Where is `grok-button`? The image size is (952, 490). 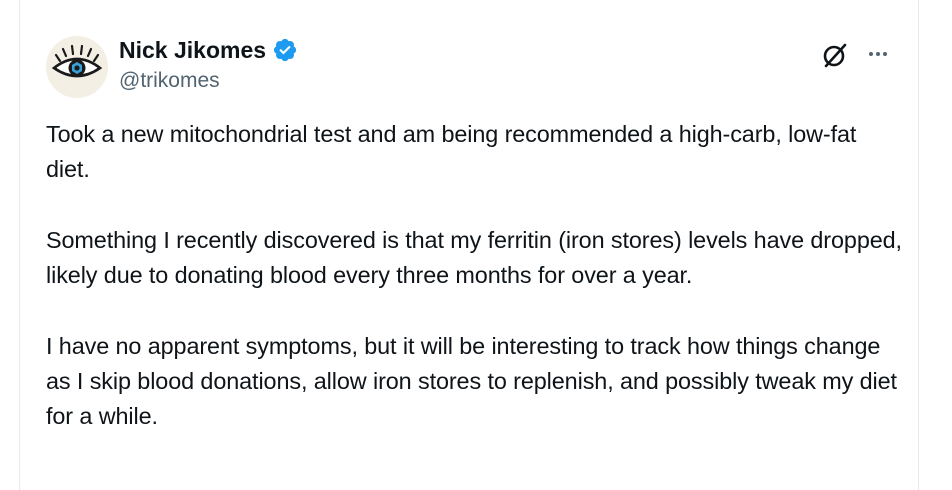
grok-button is located at coordinates (835, 55).